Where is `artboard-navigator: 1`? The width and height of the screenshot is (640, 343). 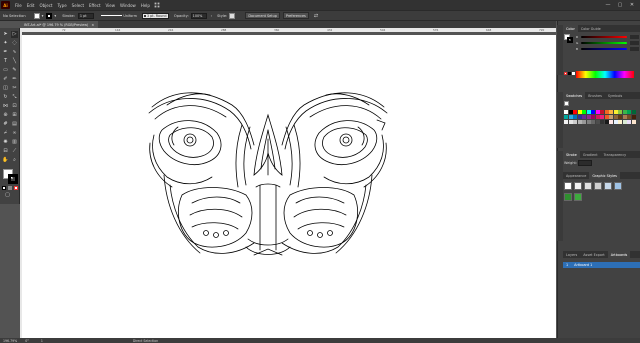 artboard-navigator: 1 is located at coordinates (42, 341).